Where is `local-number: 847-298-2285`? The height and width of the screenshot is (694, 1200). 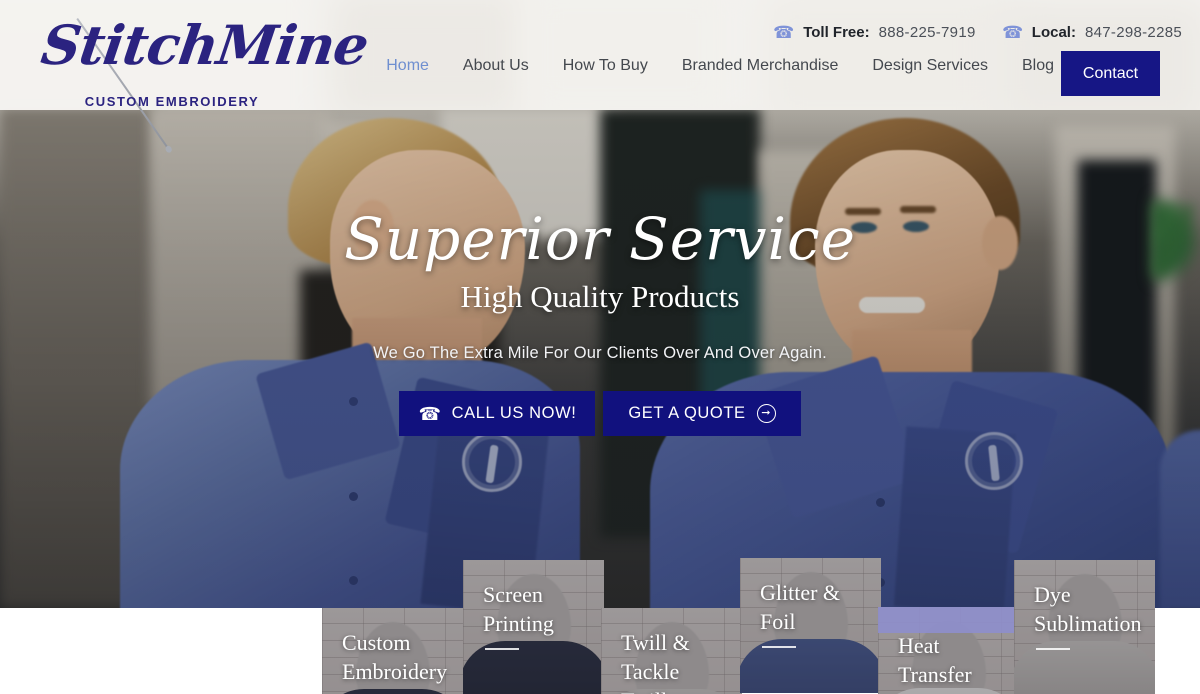
local-number: 847-298-2285 is located at coordinates (1133, 32).